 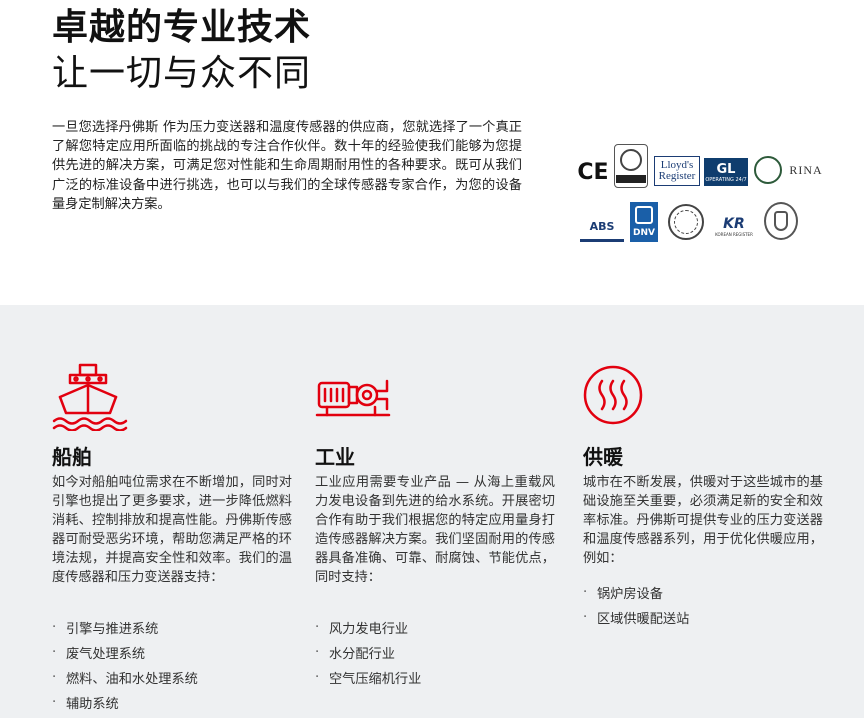 I want to click on gl-subtext: OPERATING 24/7, so click(x=726, y=179).